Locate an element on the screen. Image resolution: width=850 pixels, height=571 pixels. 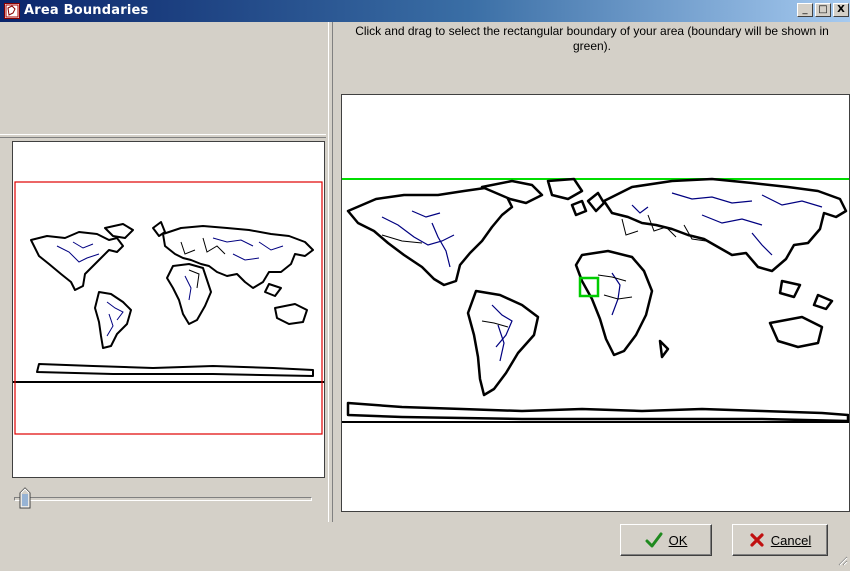
minimize-button: _ is located at coordinates (805, 10).